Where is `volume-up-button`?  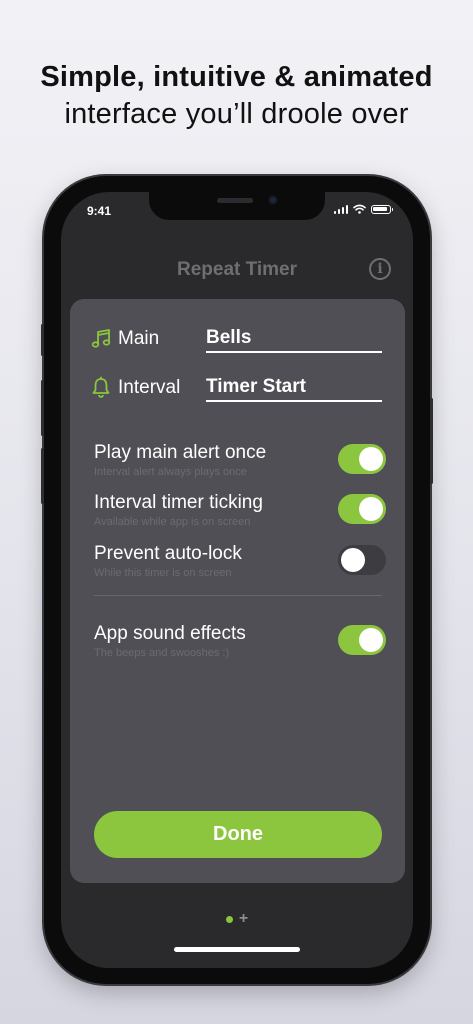 volume-up-button is located at coordinates (42, 408).